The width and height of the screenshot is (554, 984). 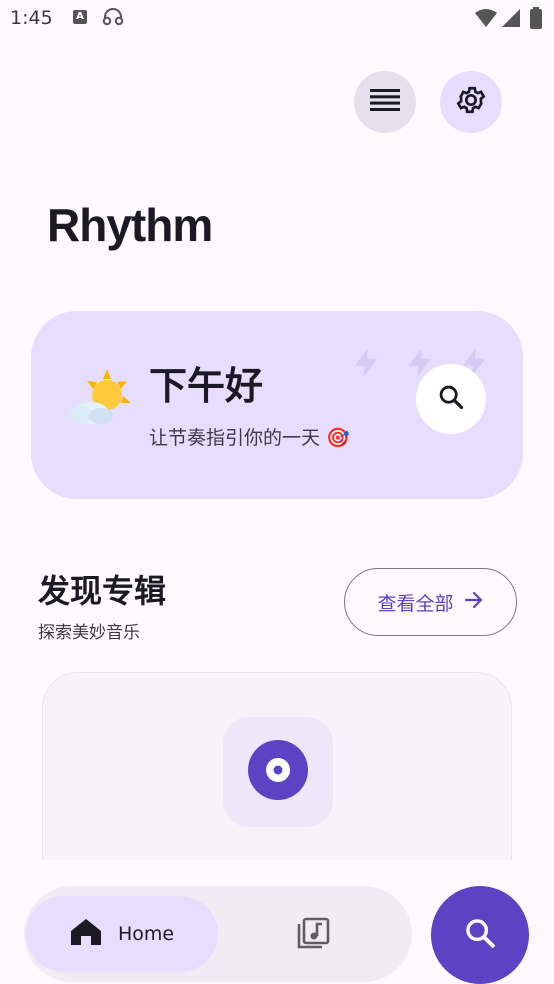 What do you see at coordinates (99, 401) in the screenshot?
I see `sun-behind-cloud-icon` at bounding box center [99, 401].